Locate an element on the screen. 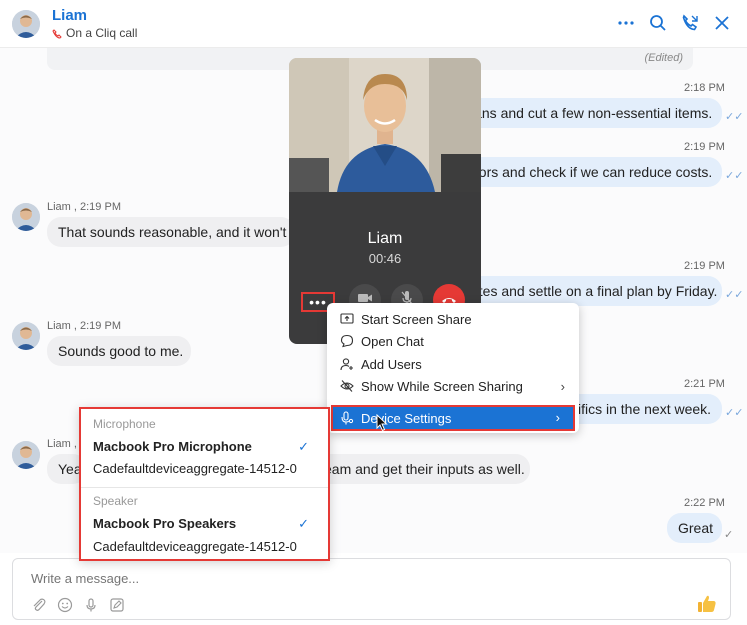  close-icon is located at coordinates (722, 23).